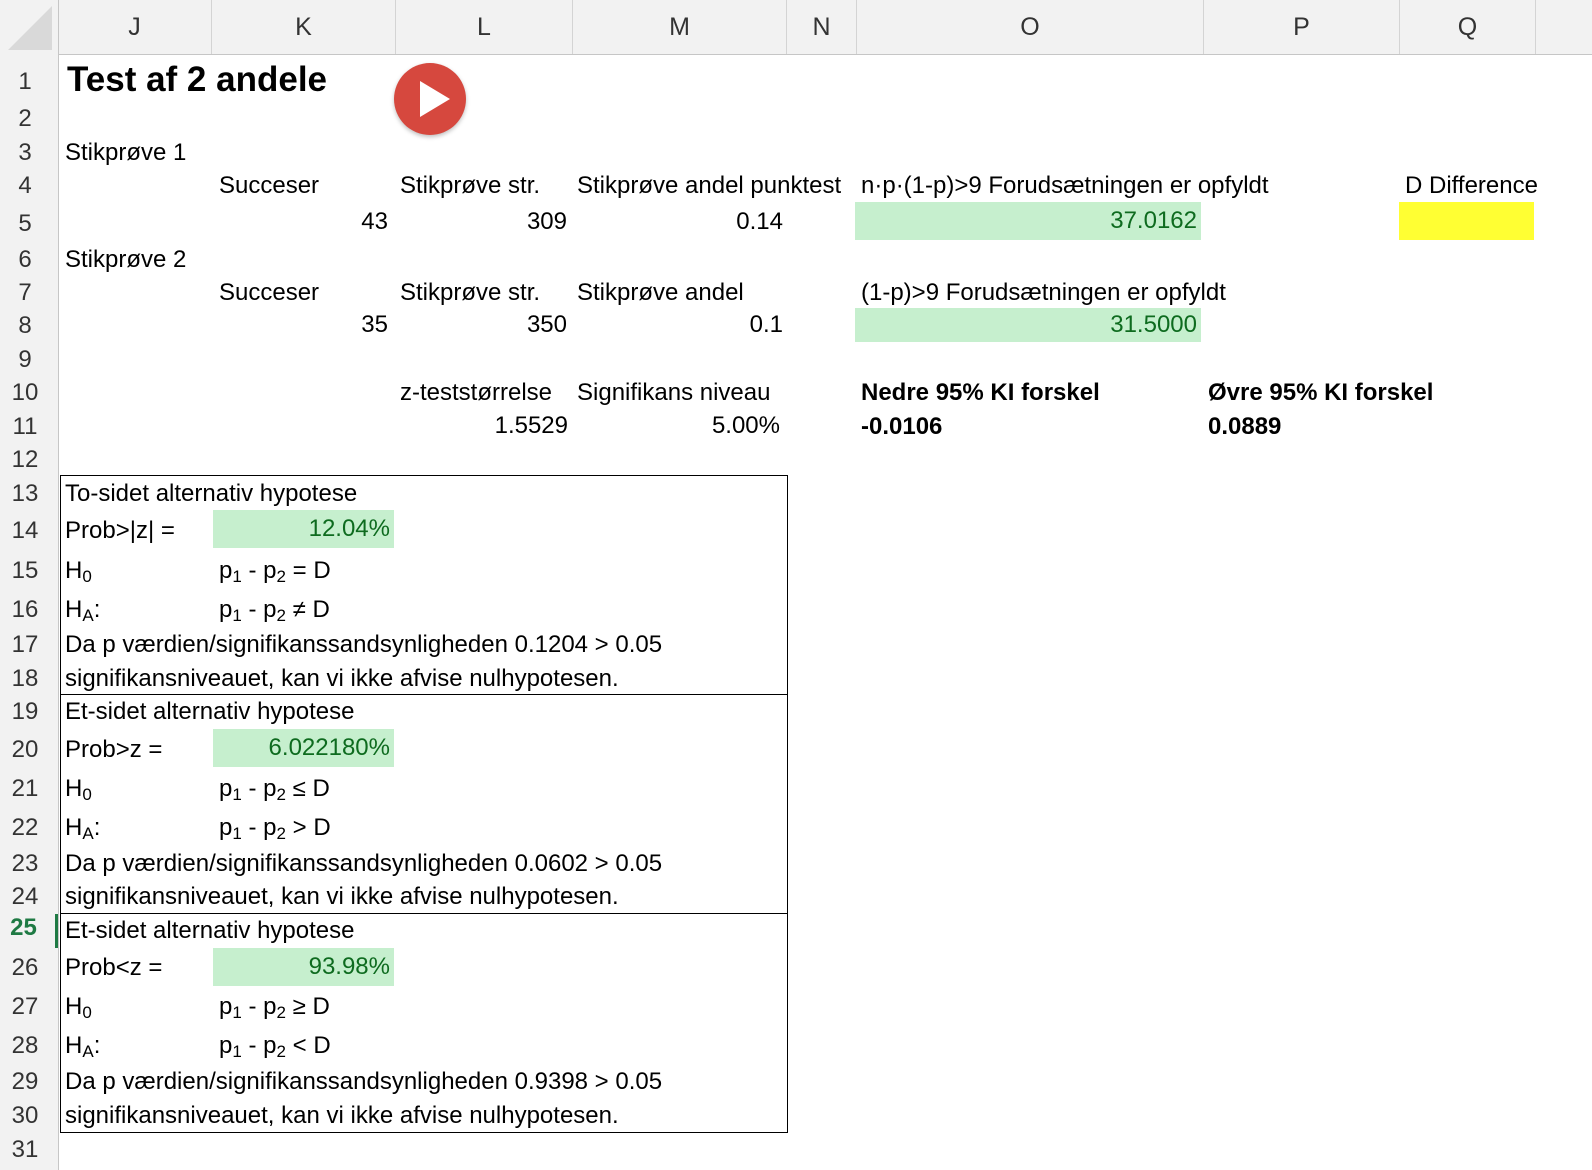 The height and width of the screenshot is (1170, 1592). What do you see at coordinates (29, 293) in the screenshot?
I see `row-header: 7` at bounding box center [29, 293].